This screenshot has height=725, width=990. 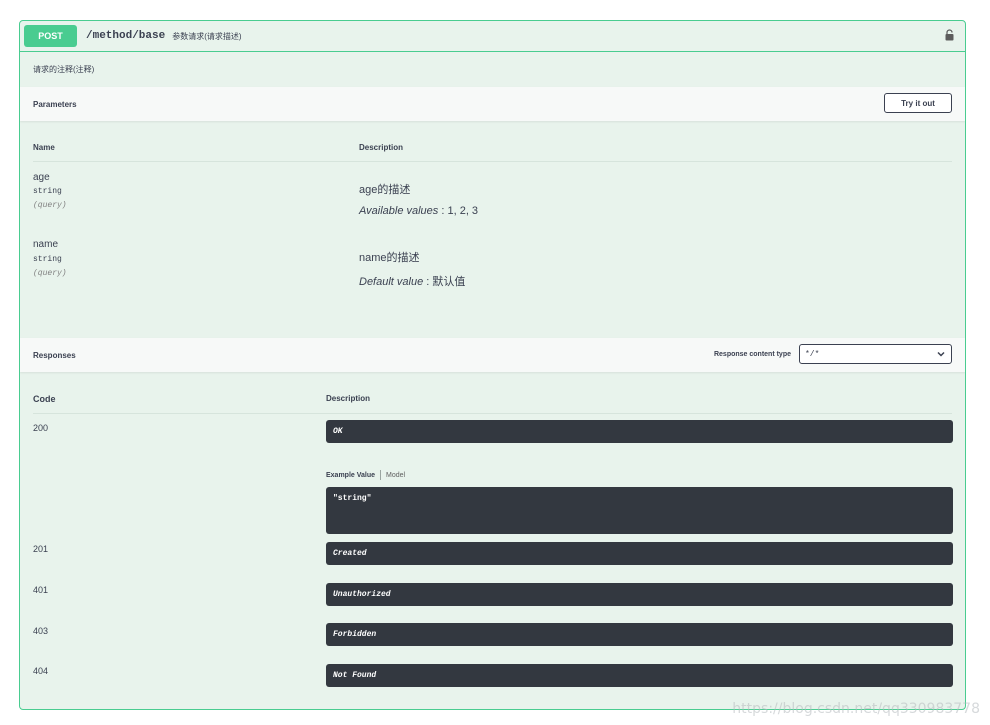 What do you see at coordinates (44, 147) in the screenshot?
I see `param-col-name: Name` at bounding box center [44, 147].